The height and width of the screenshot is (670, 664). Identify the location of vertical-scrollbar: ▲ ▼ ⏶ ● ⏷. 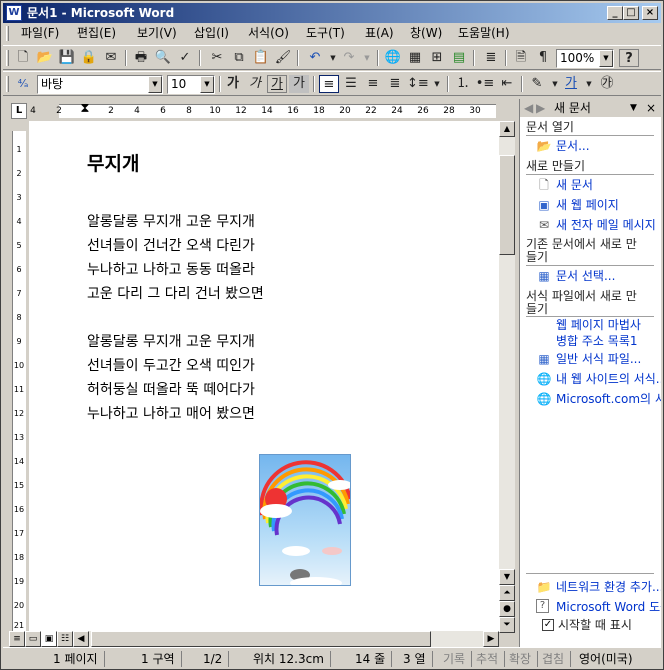
(507, 377).